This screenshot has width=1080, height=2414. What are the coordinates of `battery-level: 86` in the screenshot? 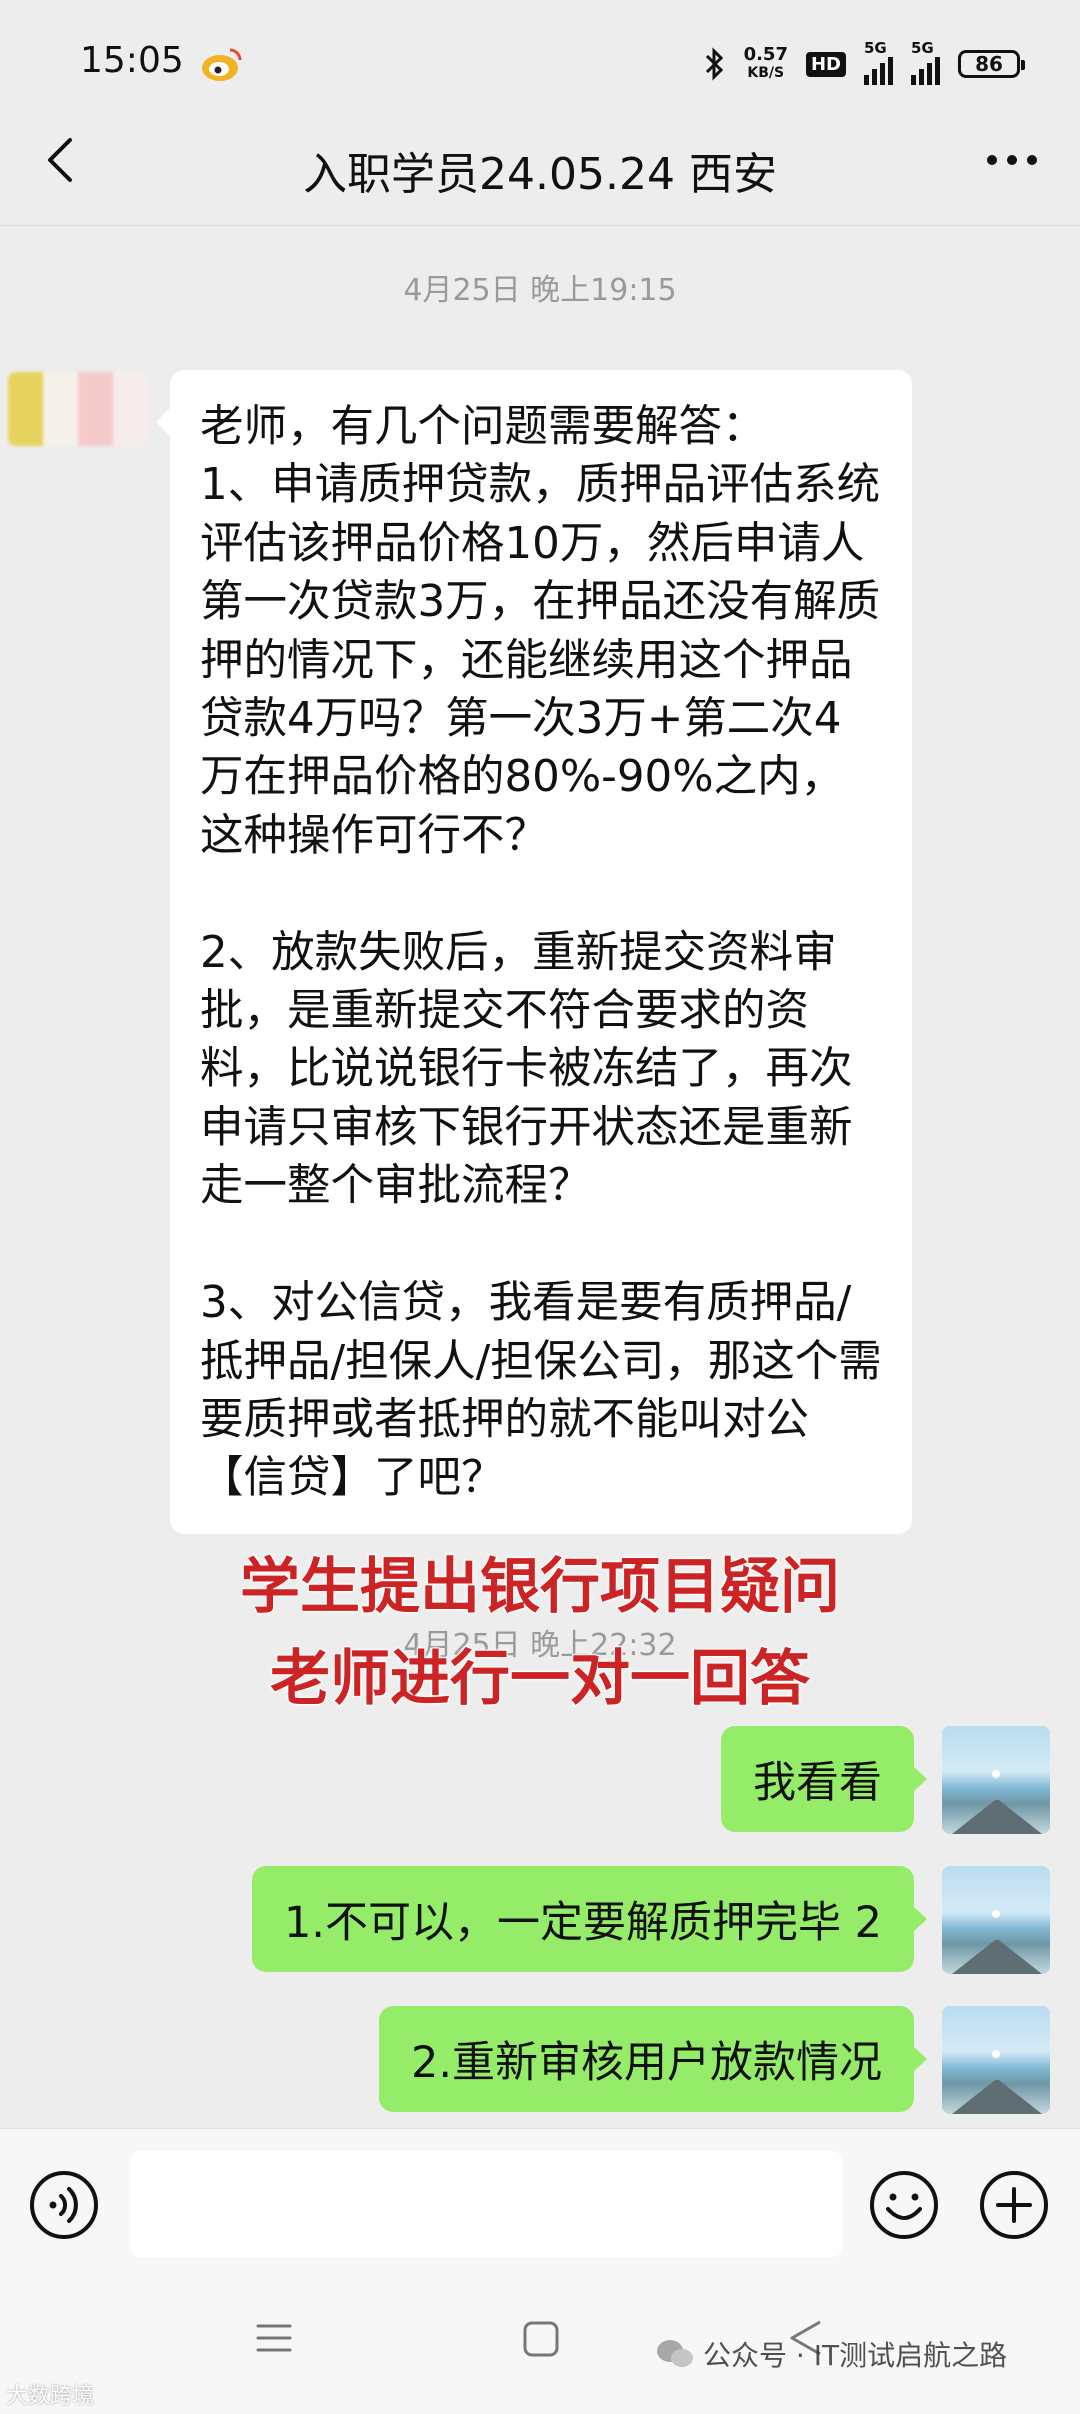 It's located at (989, 64).